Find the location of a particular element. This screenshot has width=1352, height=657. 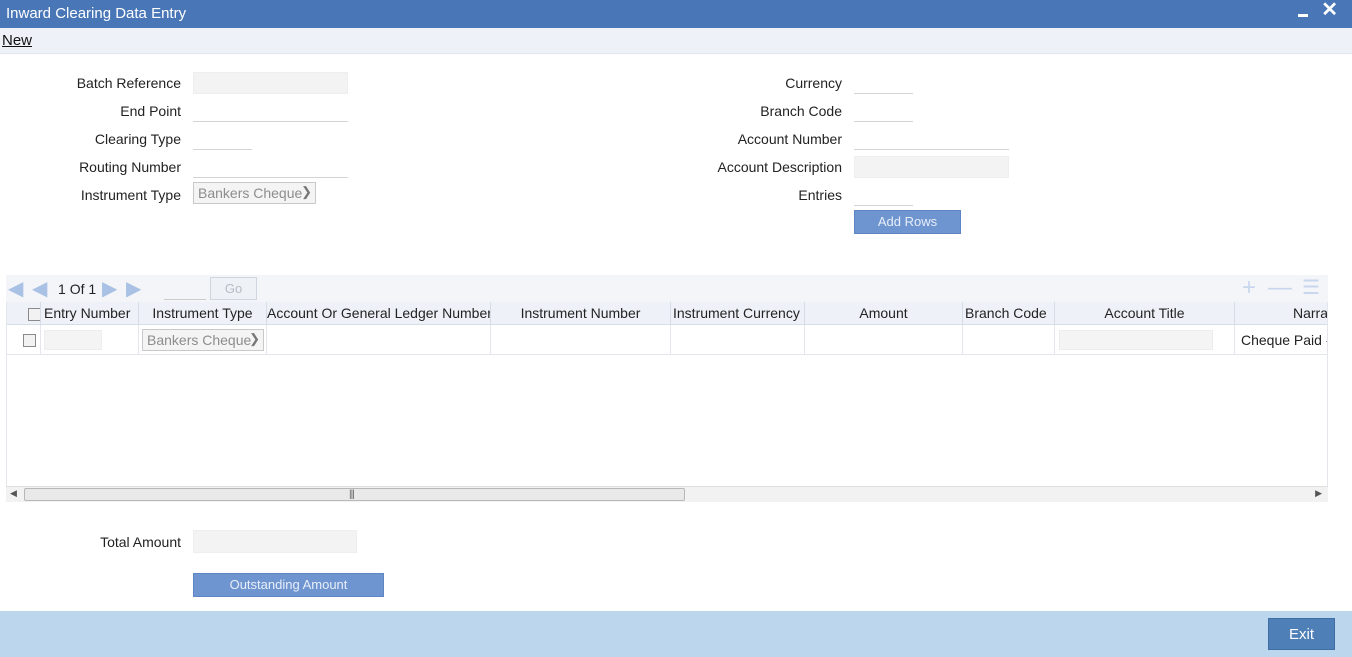

col-branch-code: Branch Code is located at coordinates (1009, 313).